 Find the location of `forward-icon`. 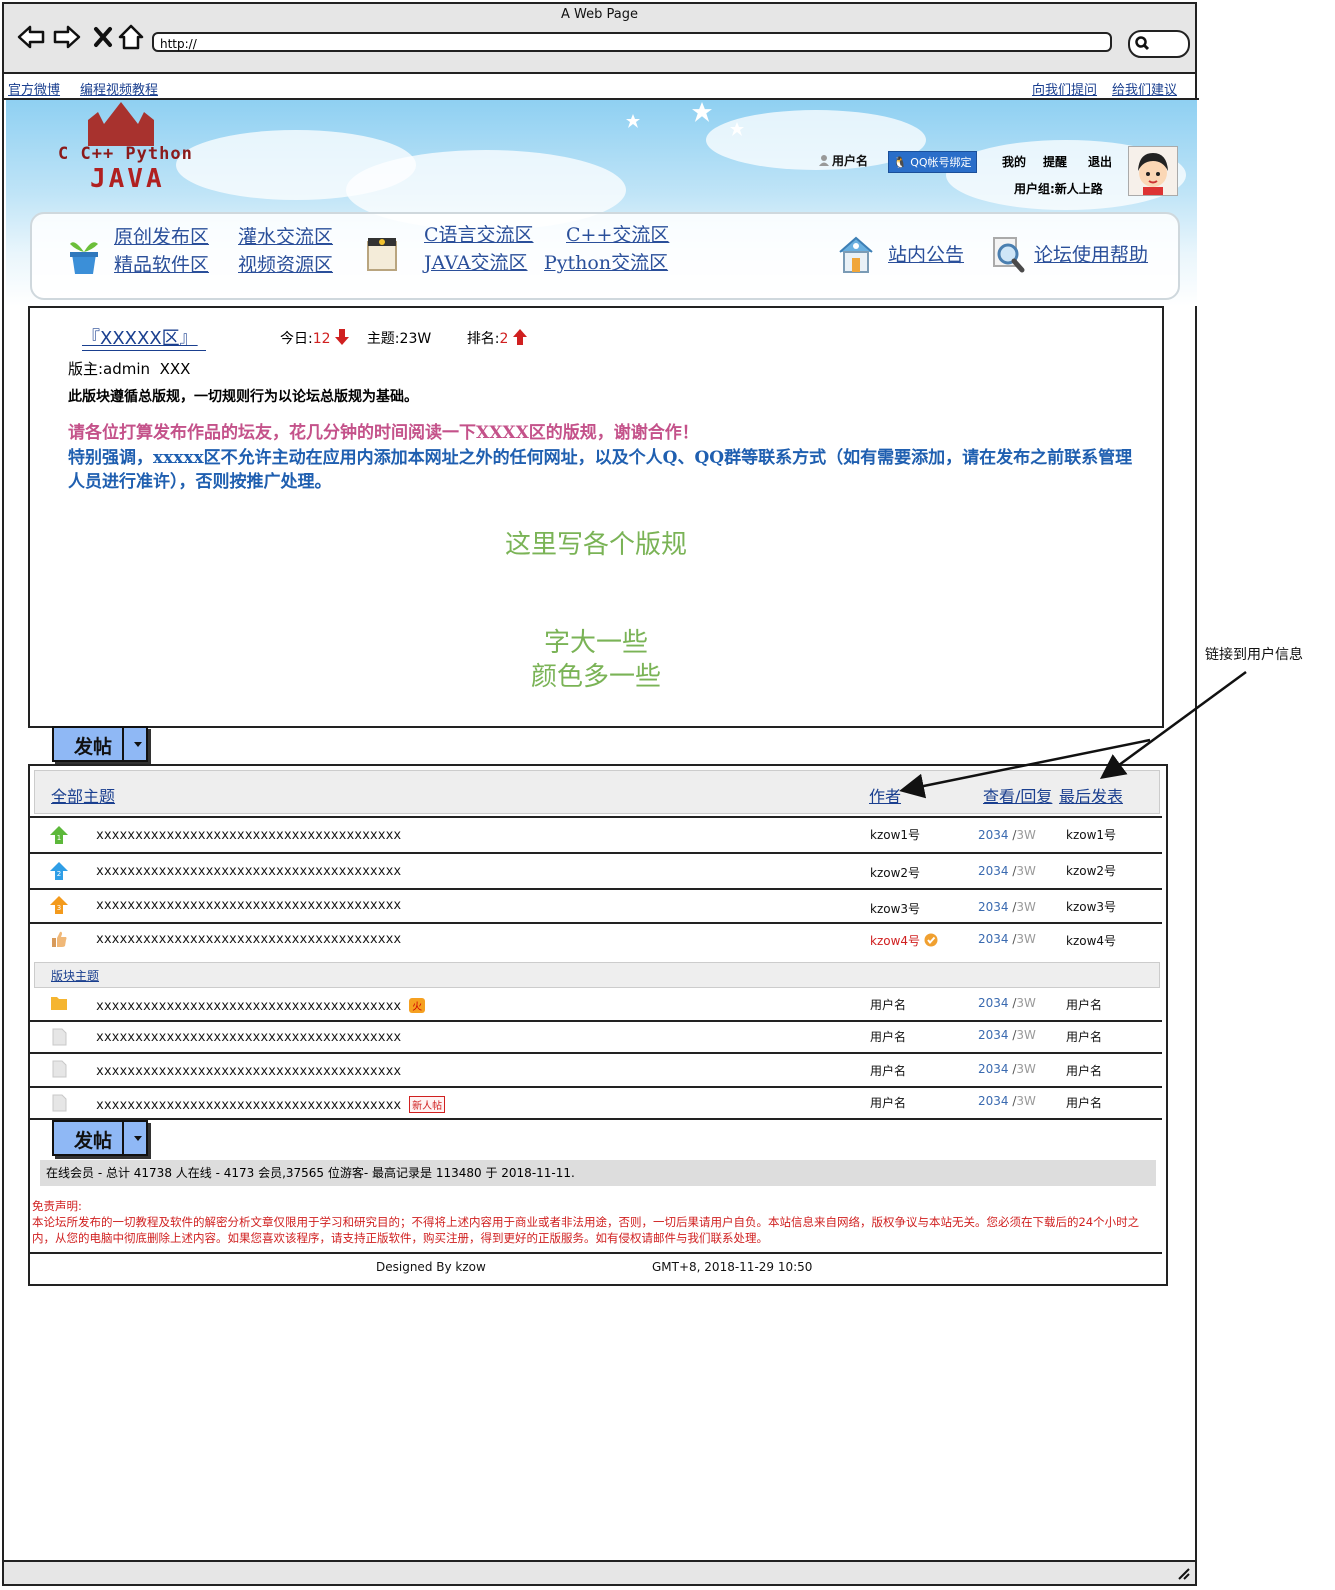

forward-icon is located at coordinates (67, 37).